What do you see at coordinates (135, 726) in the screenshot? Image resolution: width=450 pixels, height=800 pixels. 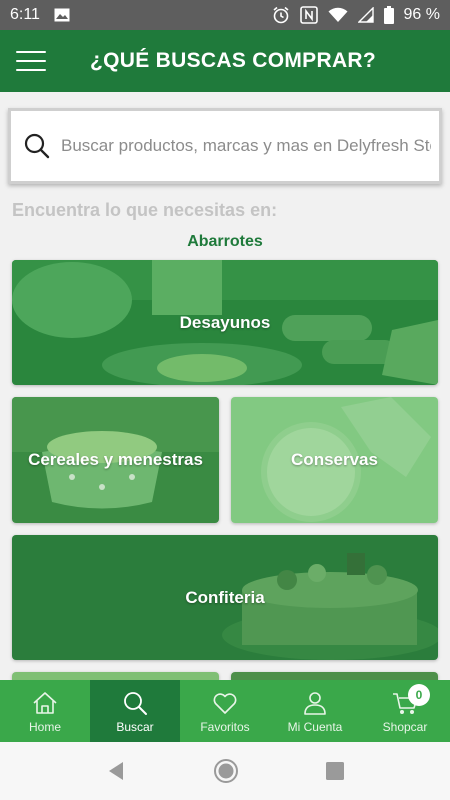 I see `nav-label: Buscar` at bounding box center [135, 726].